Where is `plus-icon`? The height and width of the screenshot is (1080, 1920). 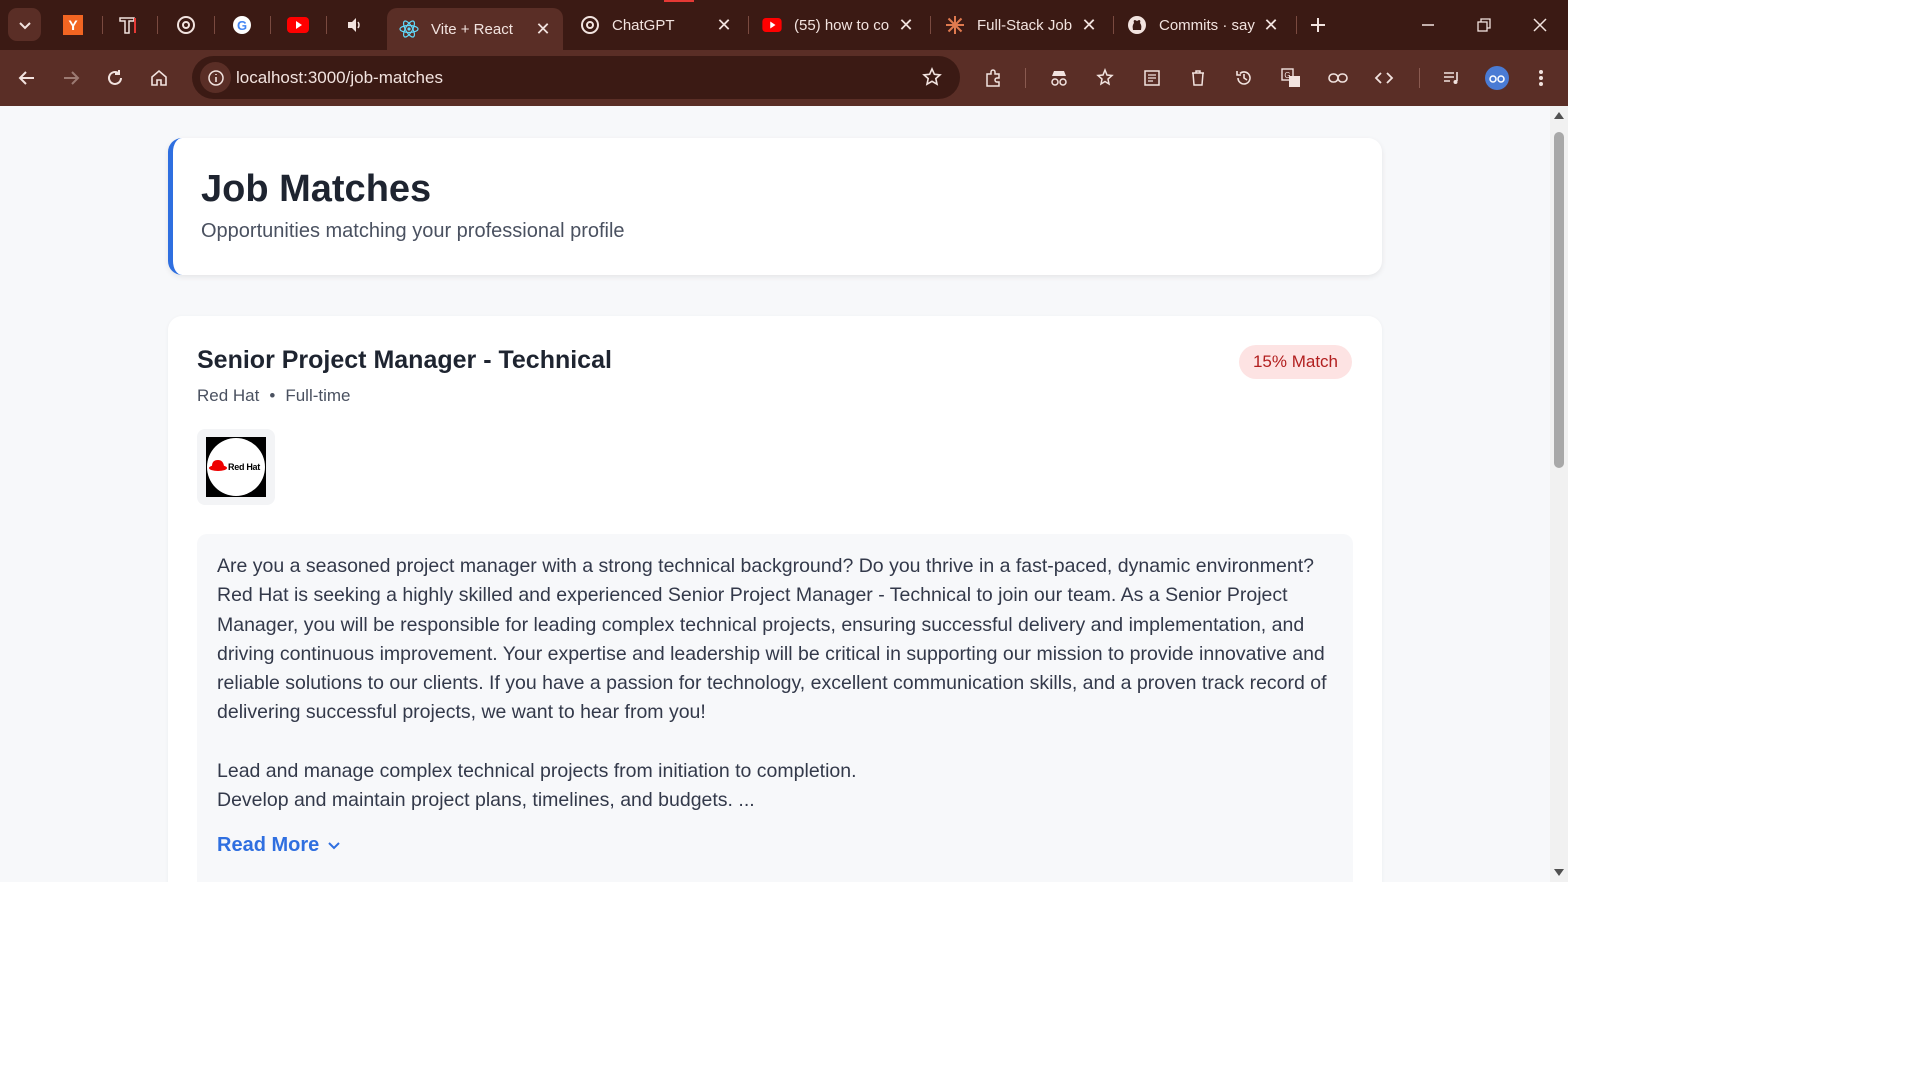 plus-icon is located at coordinates (1318, 25).